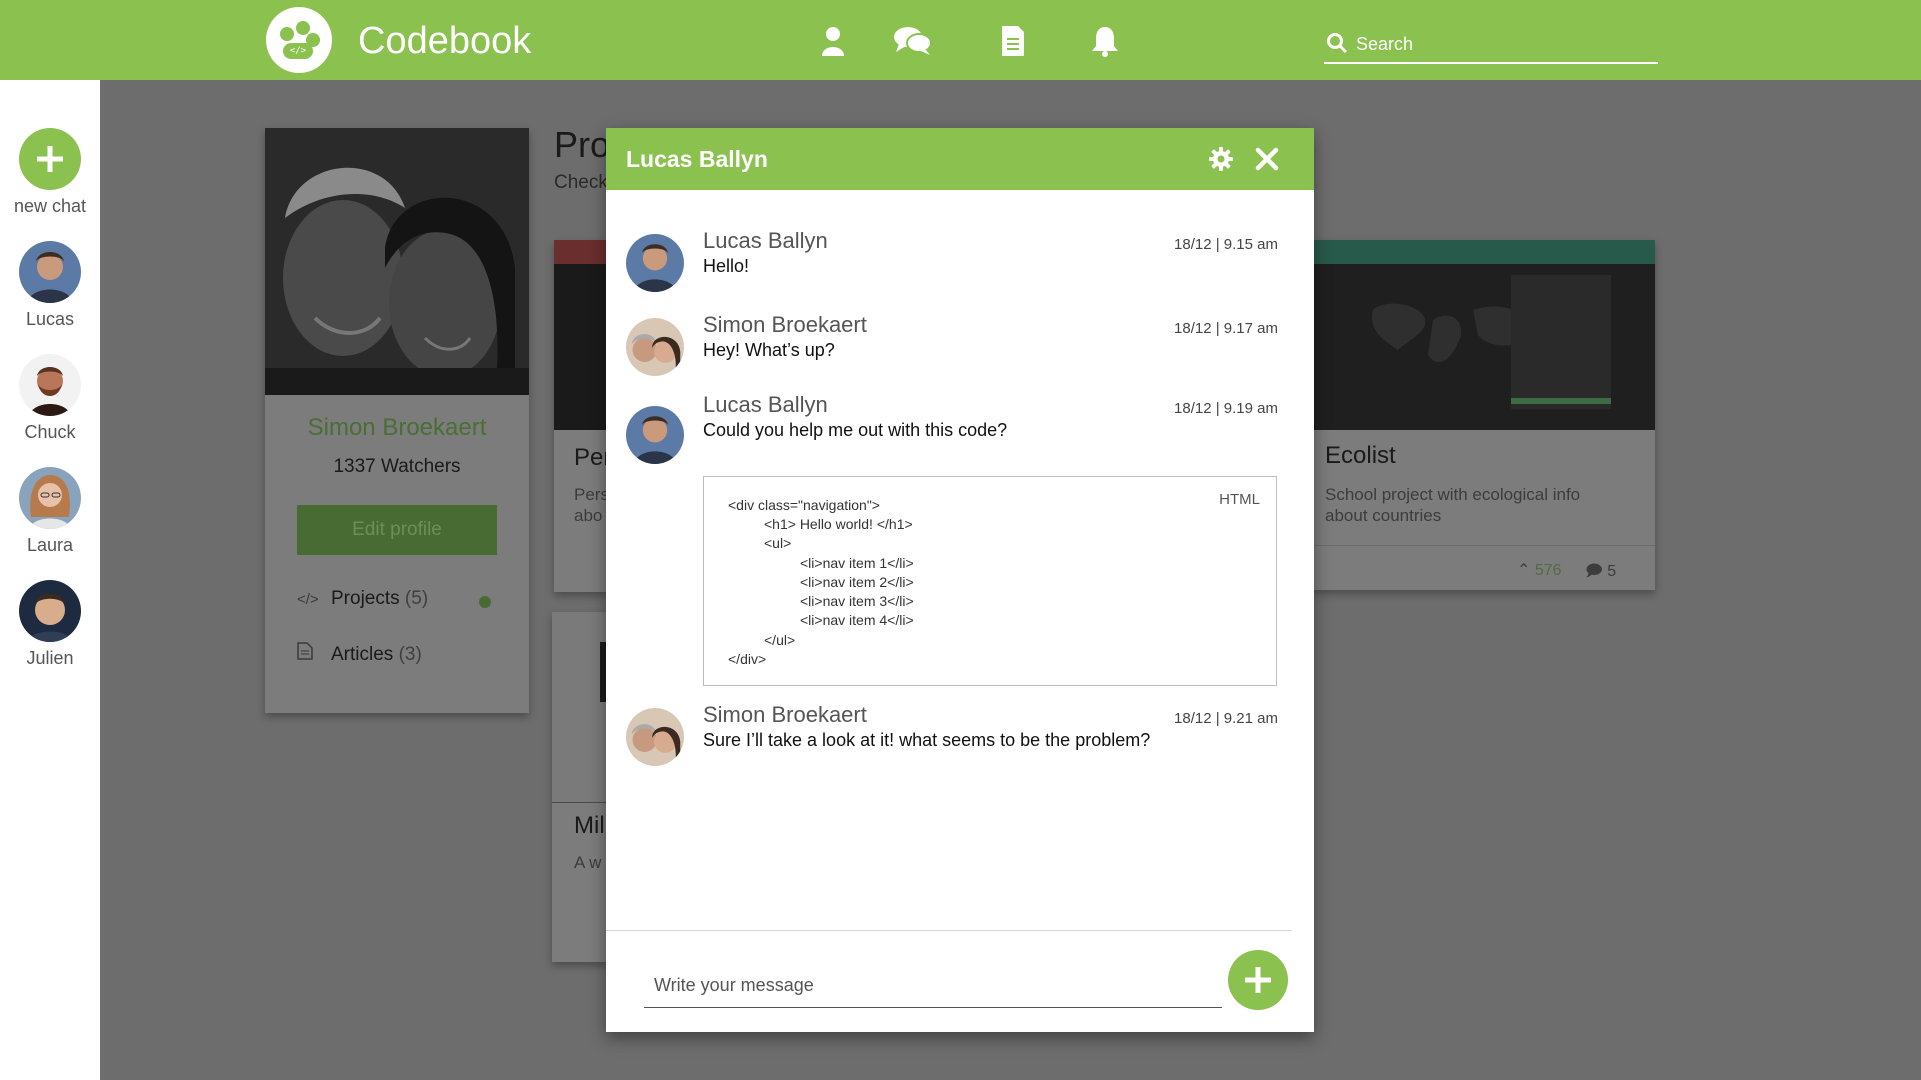 Image resolution: width=1921 pixels, height=1080 pixels. I want to click on message-time: 18/12 | 9.19 am, so click(1226, 408).